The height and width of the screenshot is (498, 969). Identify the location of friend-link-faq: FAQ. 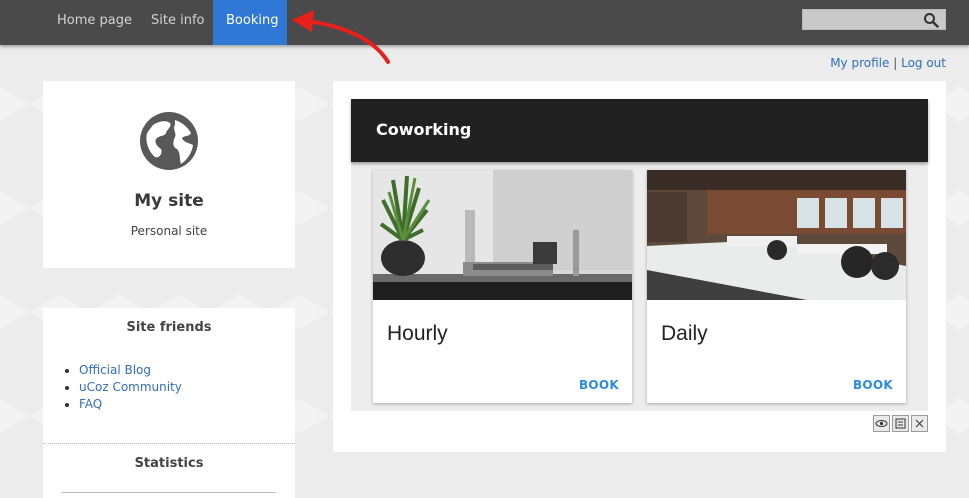
(90, 404).